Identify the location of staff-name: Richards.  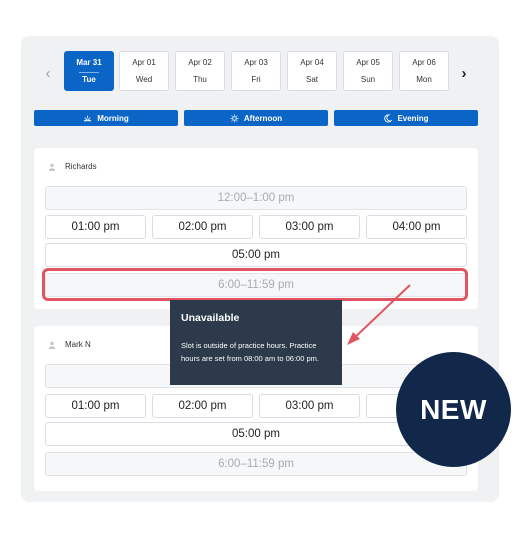
(81, 166).